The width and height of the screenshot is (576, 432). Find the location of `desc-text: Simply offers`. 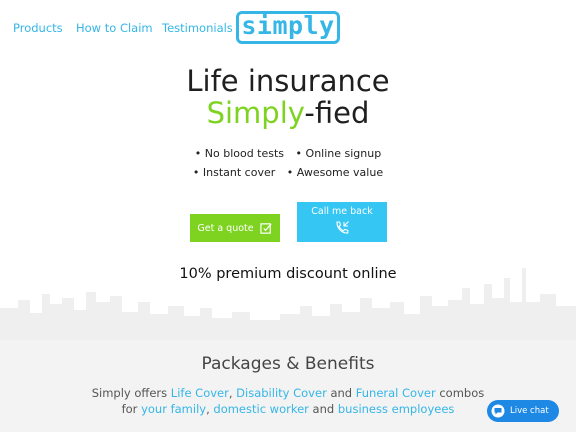

desc-text: Simply offers is located at coordinates (131, 393).